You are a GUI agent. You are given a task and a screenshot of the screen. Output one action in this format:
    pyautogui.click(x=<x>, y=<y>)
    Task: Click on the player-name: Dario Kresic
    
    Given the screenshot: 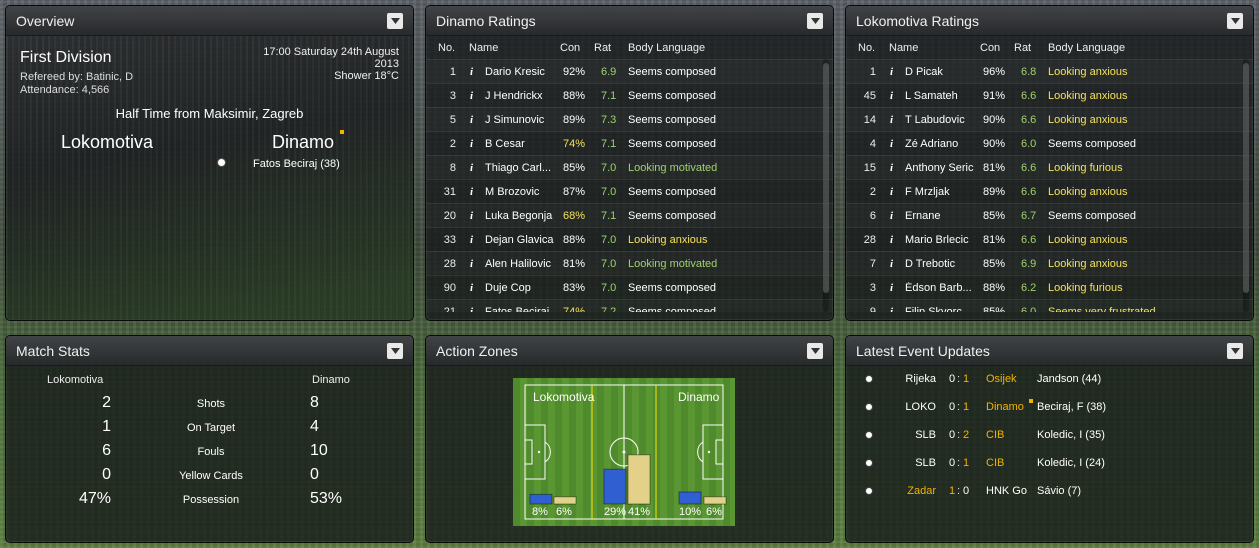 What is the action you would take?
    pyautogui.click(x=520, y=72)
    